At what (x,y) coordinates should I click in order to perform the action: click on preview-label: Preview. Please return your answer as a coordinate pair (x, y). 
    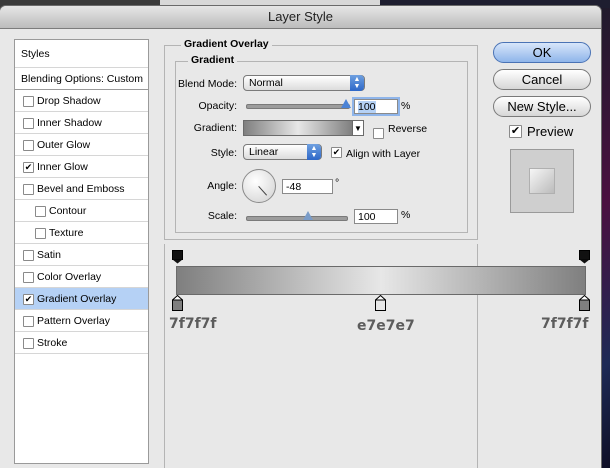
    Looking at the image, I should click on (550, 131).